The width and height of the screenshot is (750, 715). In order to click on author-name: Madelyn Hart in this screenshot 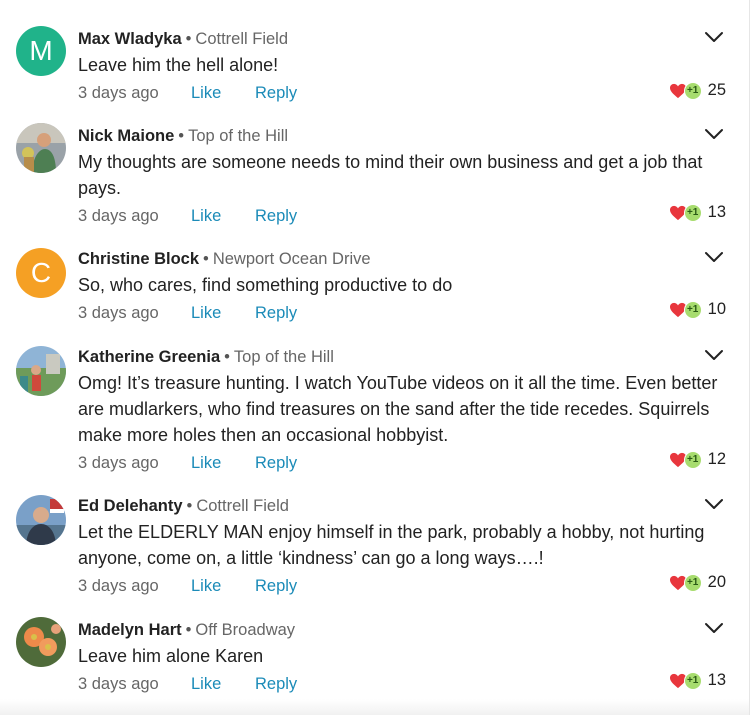, I will do `click(130, 630)`.